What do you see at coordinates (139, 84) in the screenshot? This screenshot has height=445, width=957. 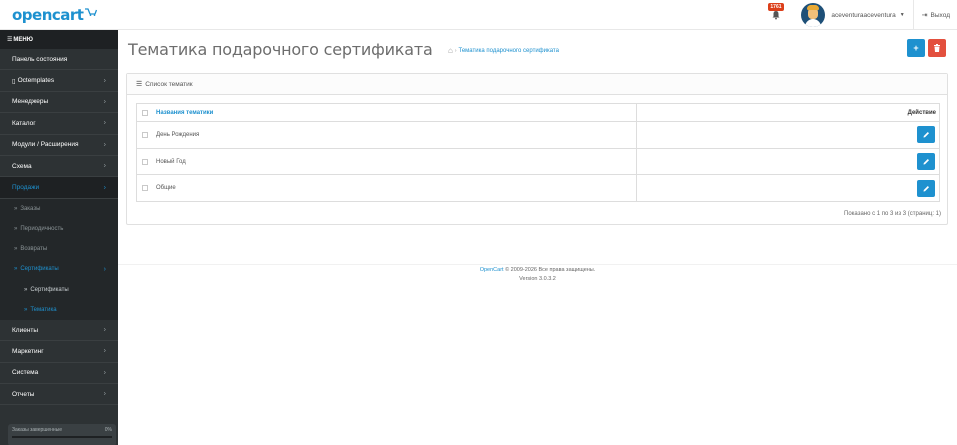 I see `list-icon: ☰` at bounding box center [139, 84].